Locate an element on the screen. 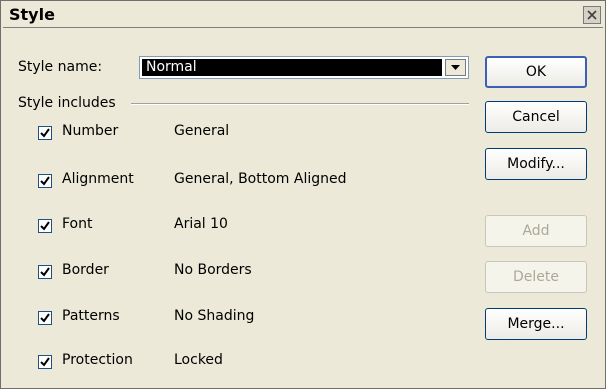 The width and height of the screenshot is (606, 389). protection-checkbox is located at coordinates (45, 362).